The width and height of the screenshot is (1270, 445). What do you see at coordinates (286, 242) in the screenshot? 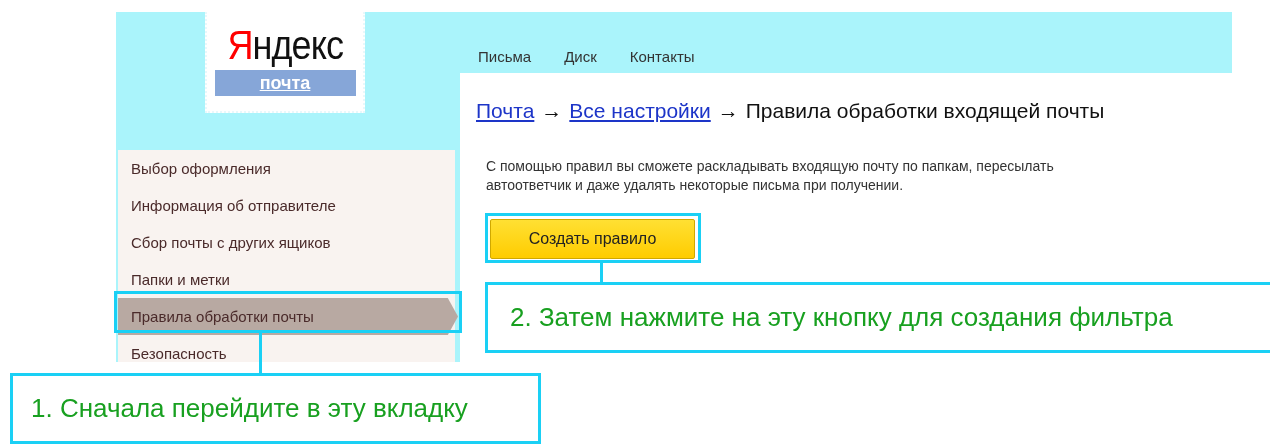
I see `sidebar-item: Сбор почты с других ящиков` at bounding box center [286, 242].